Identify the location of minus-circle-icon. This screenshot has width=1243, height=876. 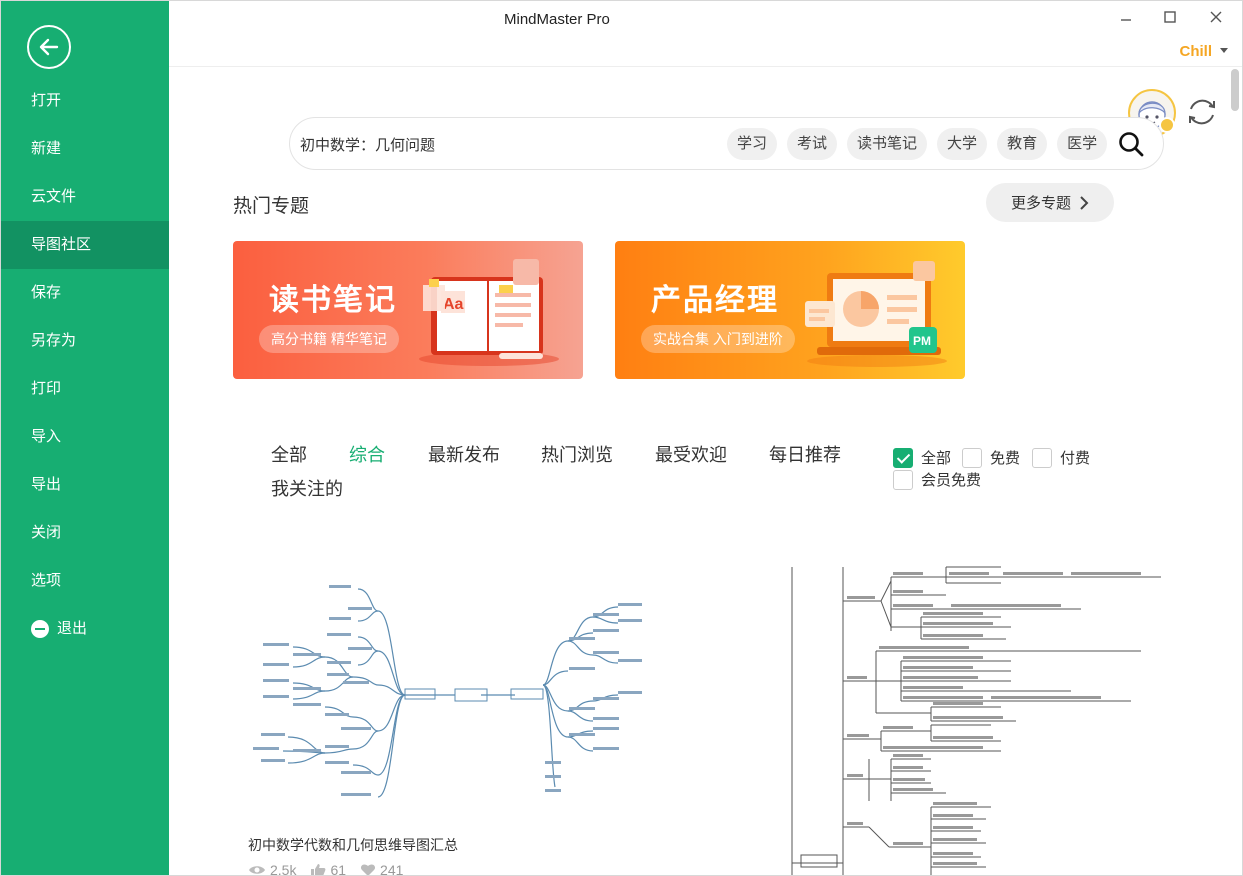
(40, 629).